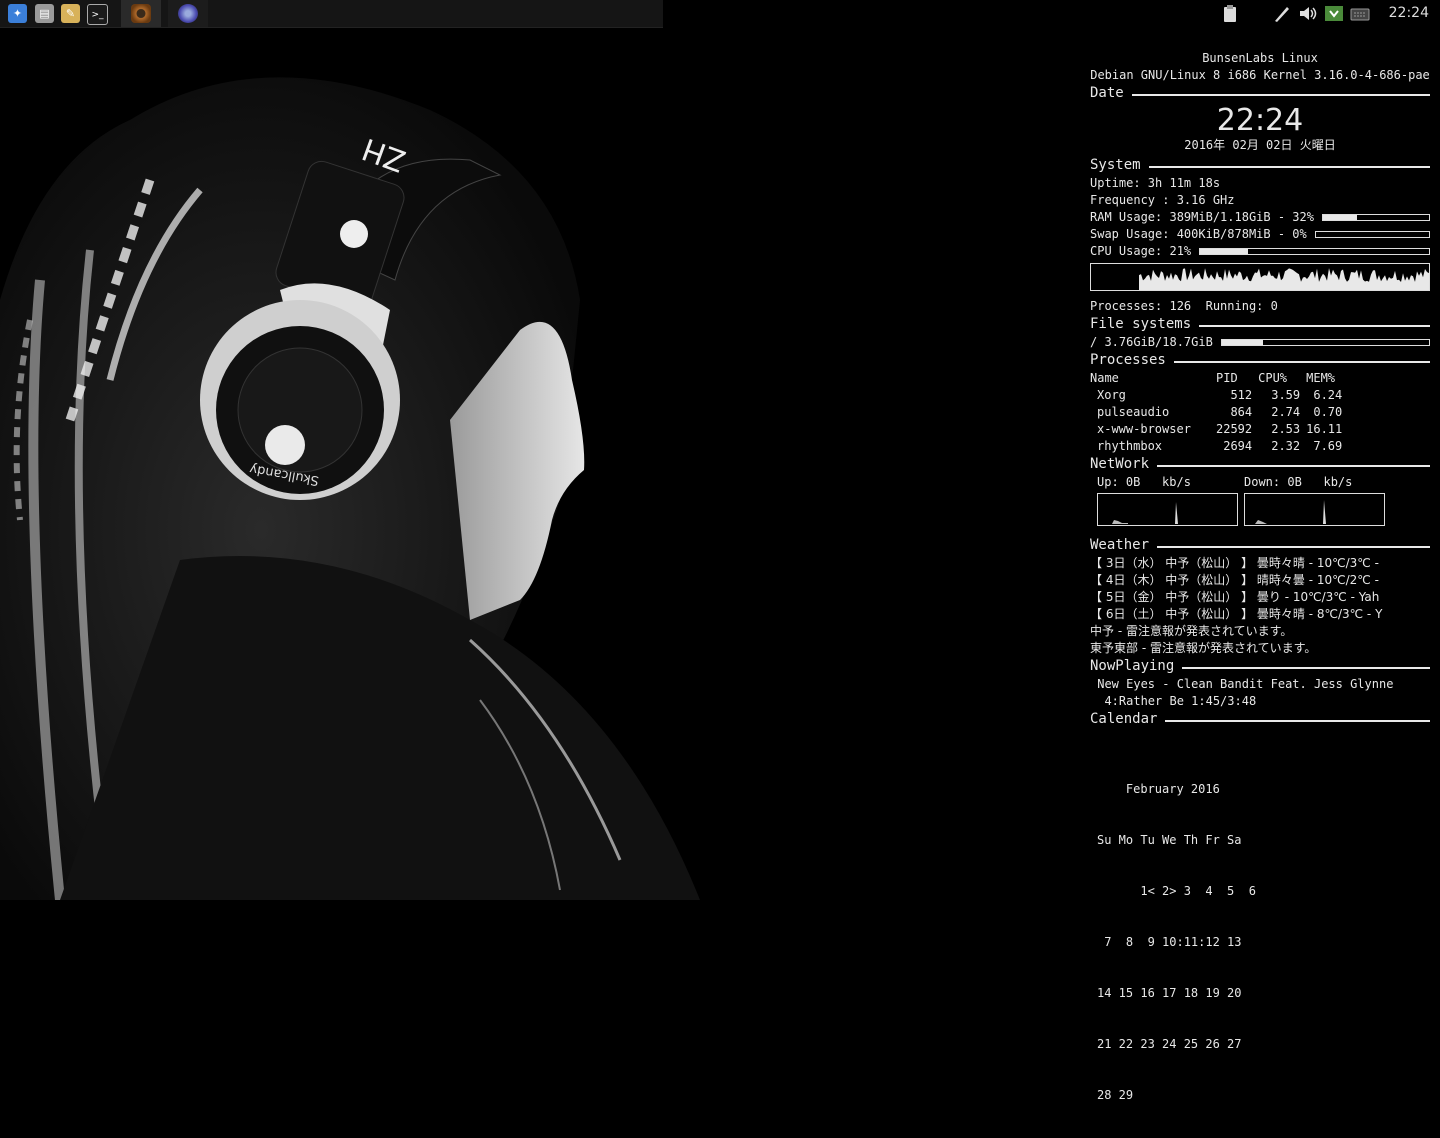 The width and height of the screenshot is (1440, 1138). What do you see at coordinates (1169, 1044) in the screenshot?
I see `calendar-week: 21 22 23 24 25 26 27` at bounding box center [1169, 1044].